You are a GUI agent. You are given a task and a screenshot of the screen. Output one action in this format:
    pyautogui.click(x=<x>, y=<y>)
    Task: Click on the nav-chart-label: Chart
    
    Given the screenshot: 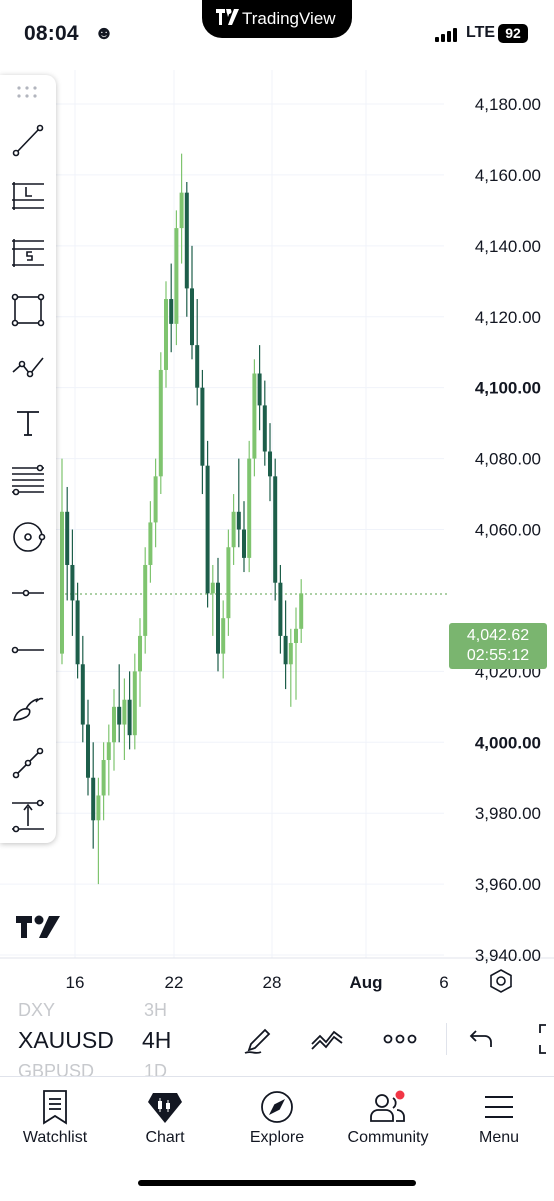 What is the action you would take?
    pyautogui.click(x=165, y=1137)
    